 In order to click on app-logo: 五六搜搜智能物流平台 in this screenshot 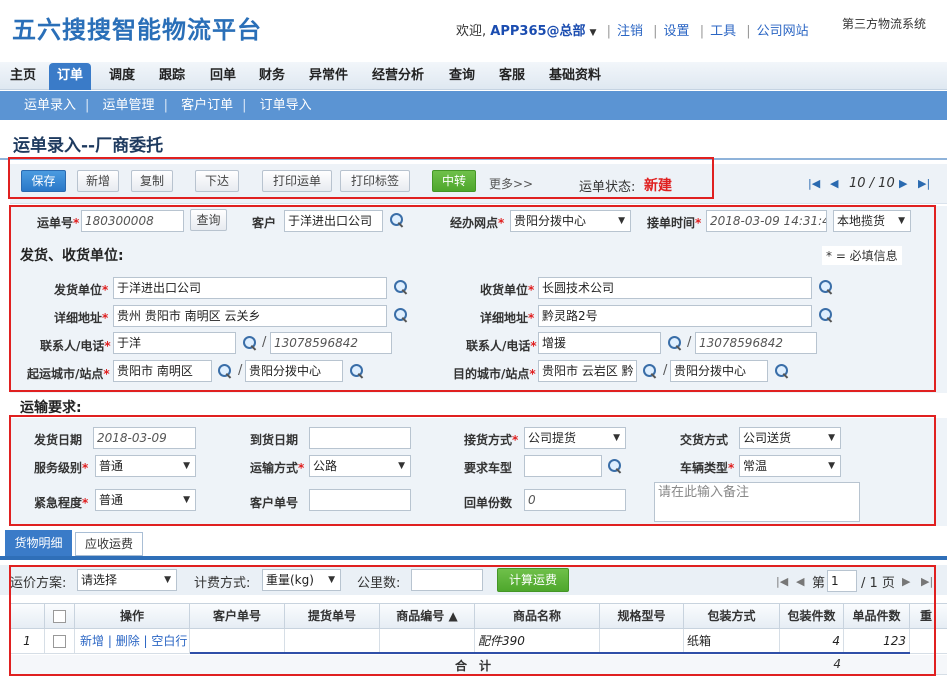, I will do `click(137, 30)`.